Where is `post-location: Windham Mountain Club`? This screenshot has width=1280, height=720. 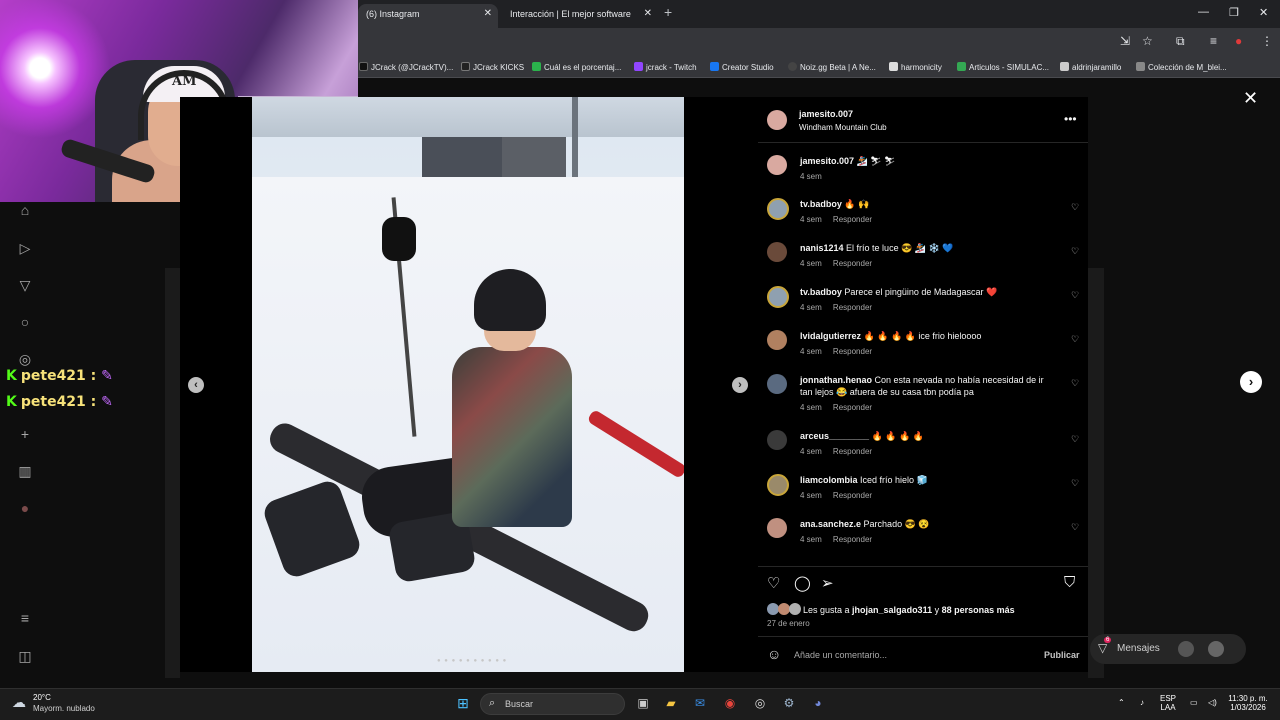 post-location: Windham Mountain Club is located at coordinates (843, 127).